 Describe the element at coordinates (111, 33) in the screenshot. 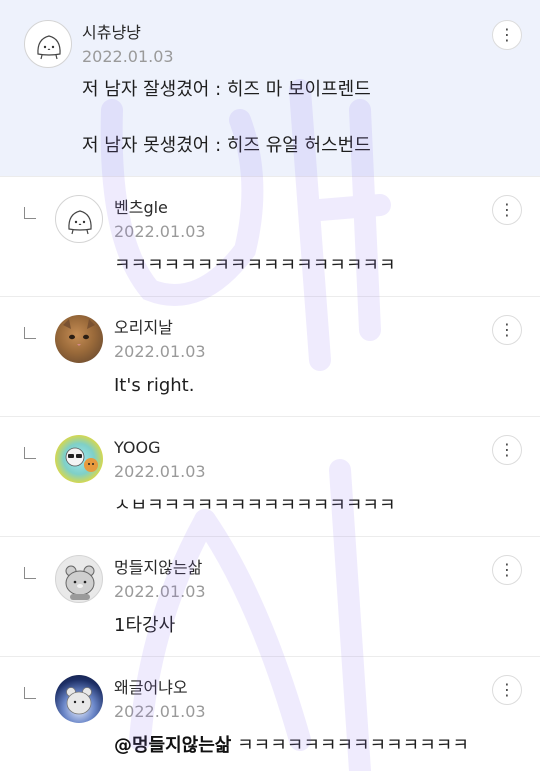

I see `author-name: 시츄냥냥` at that location.